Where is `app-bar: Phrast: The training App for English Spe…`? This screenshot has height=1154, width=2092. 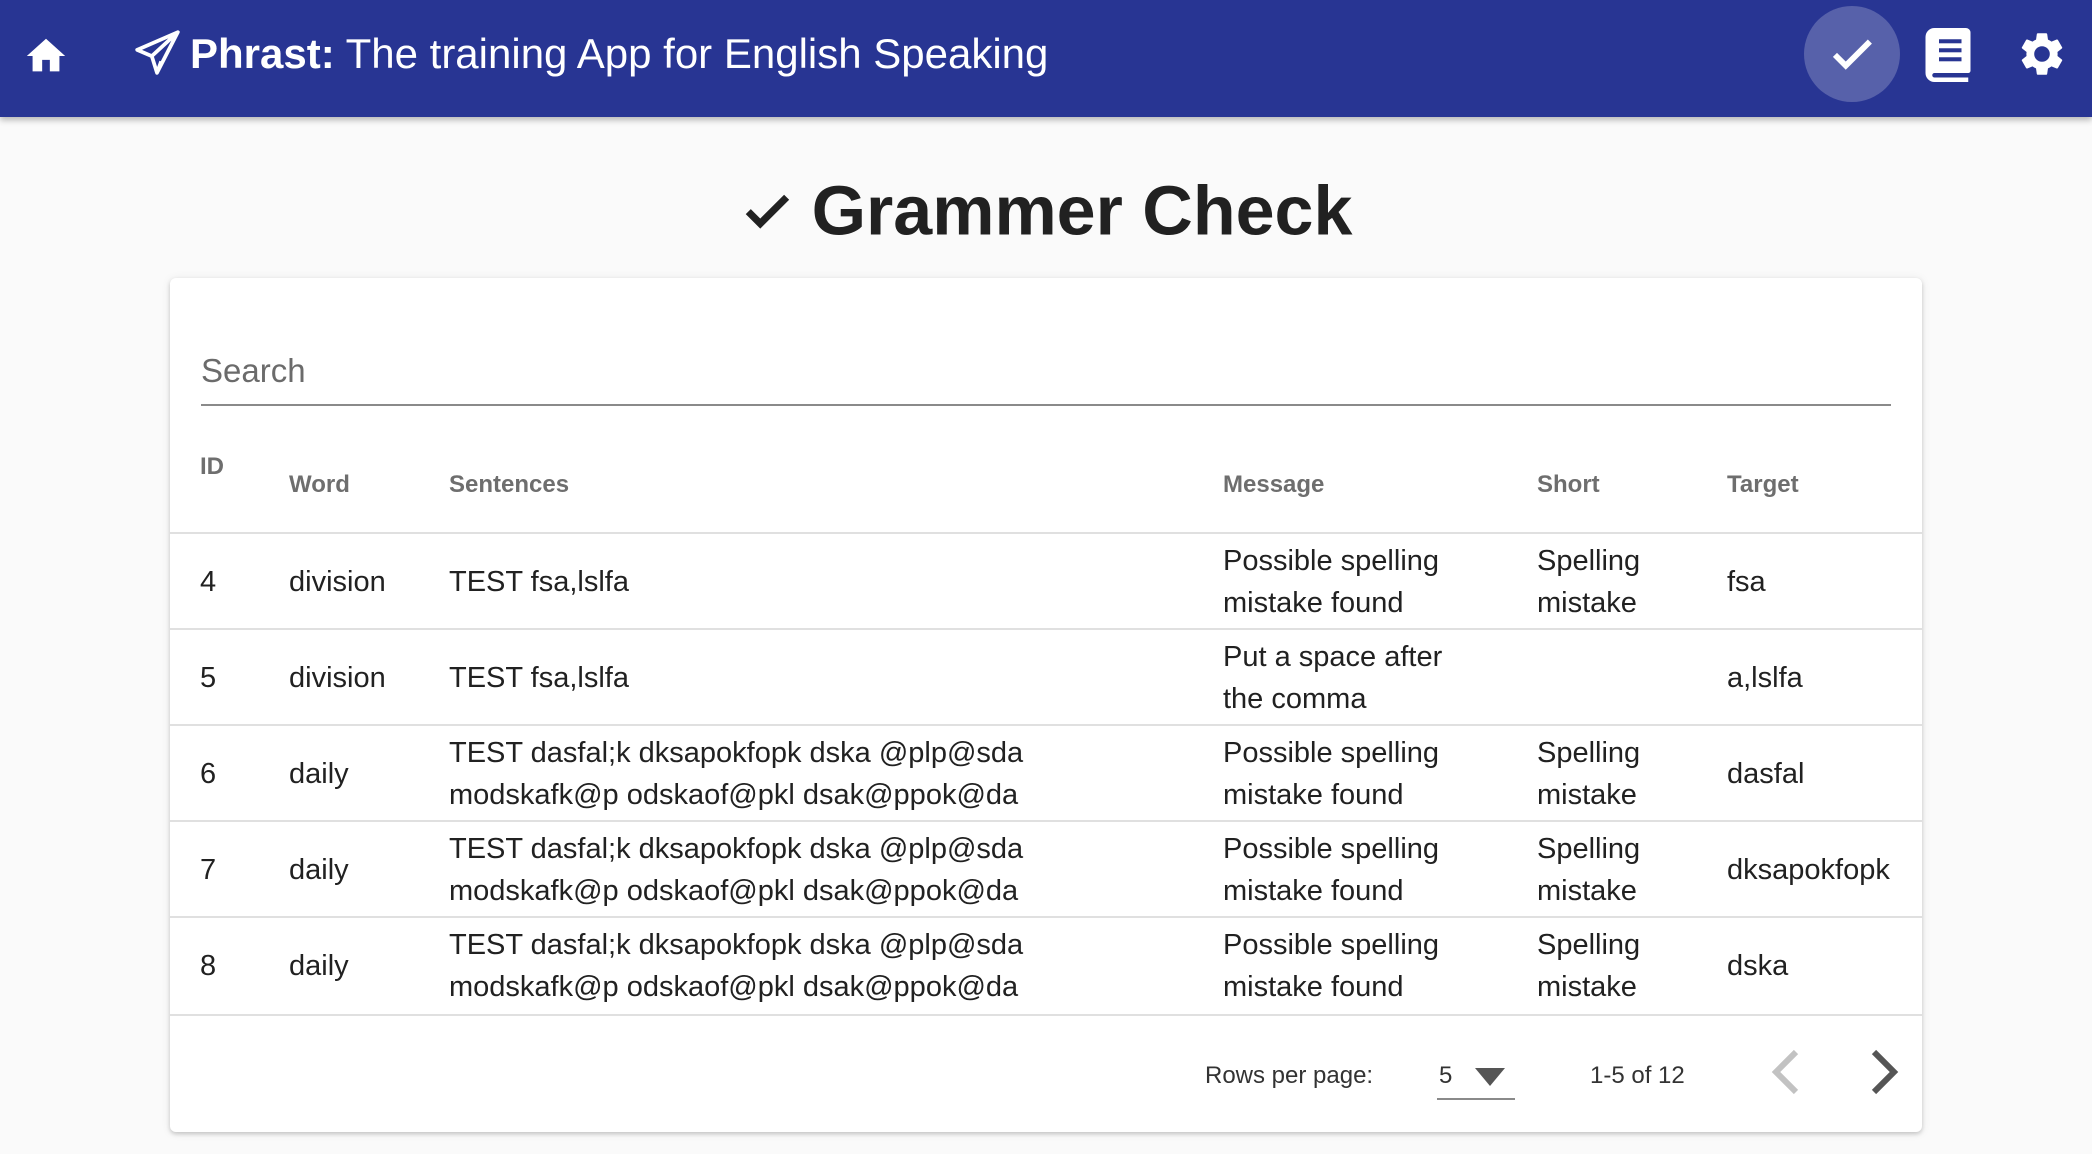 app-bar: Phrast: The training App for English Spe… is located at coordinates (1046, 58).